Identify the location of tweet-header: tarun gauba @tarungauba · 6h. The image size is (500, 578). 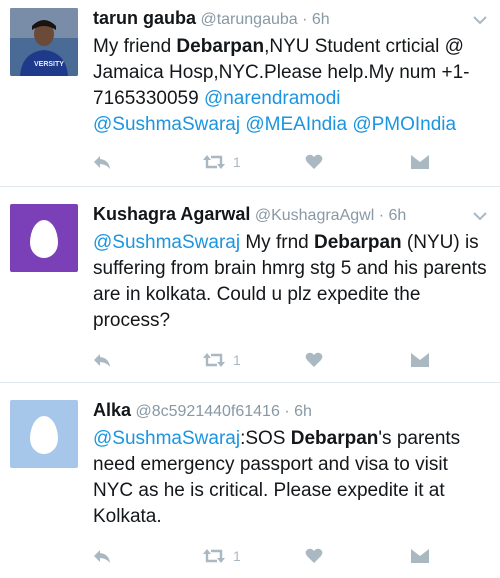
(291, 21).